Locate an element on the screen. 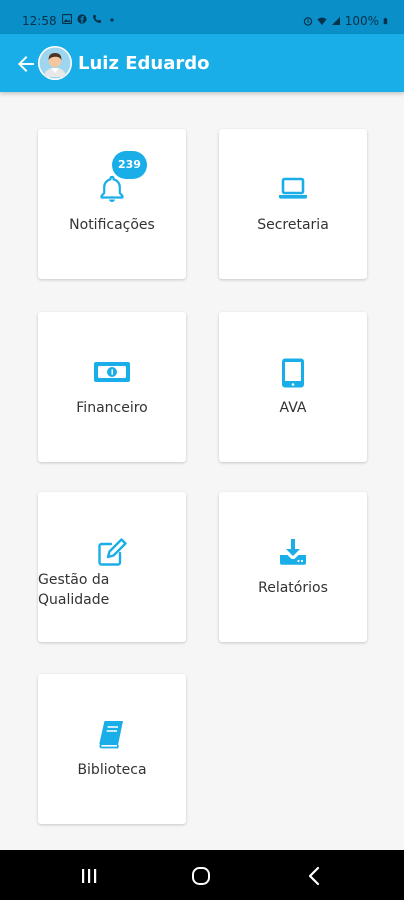 Image resolution: width=404 pixels, height=900 pixels. app-bar: Luiz Eduardo is located at coordinates (202, 63).